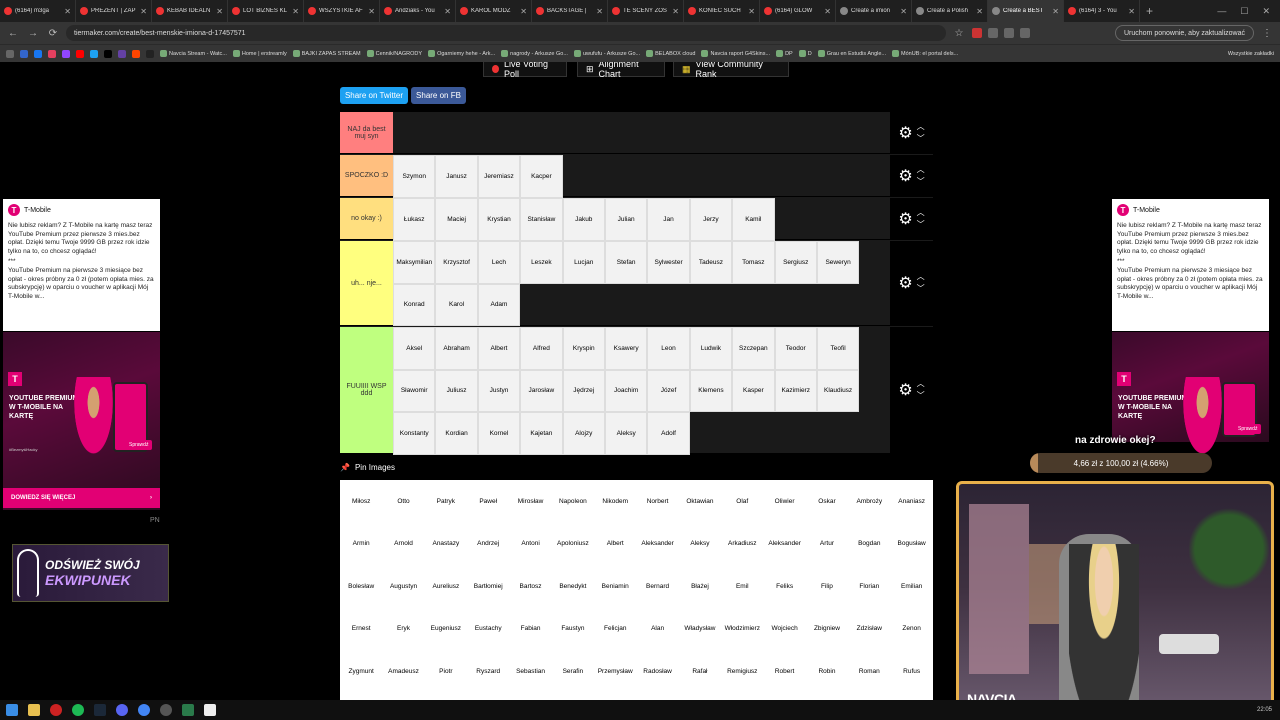  Describe the element at coordinates (784, 671) in the screenshot. I see `pool-item: Robert` at that location.